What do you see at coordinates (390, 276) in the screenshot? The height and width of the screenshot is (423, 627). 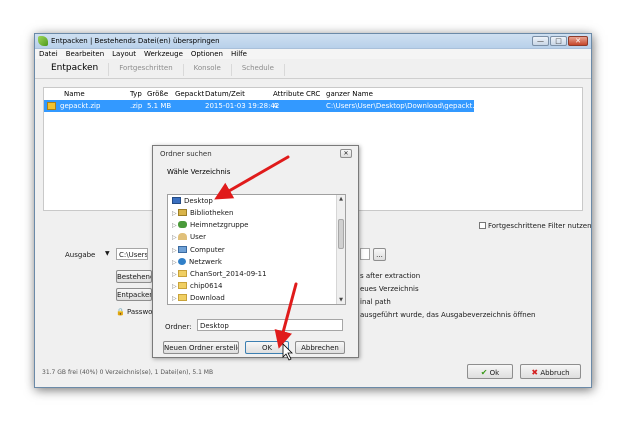 I see `option-after-extraction: s after extraction` at bounding box center [390, 276].